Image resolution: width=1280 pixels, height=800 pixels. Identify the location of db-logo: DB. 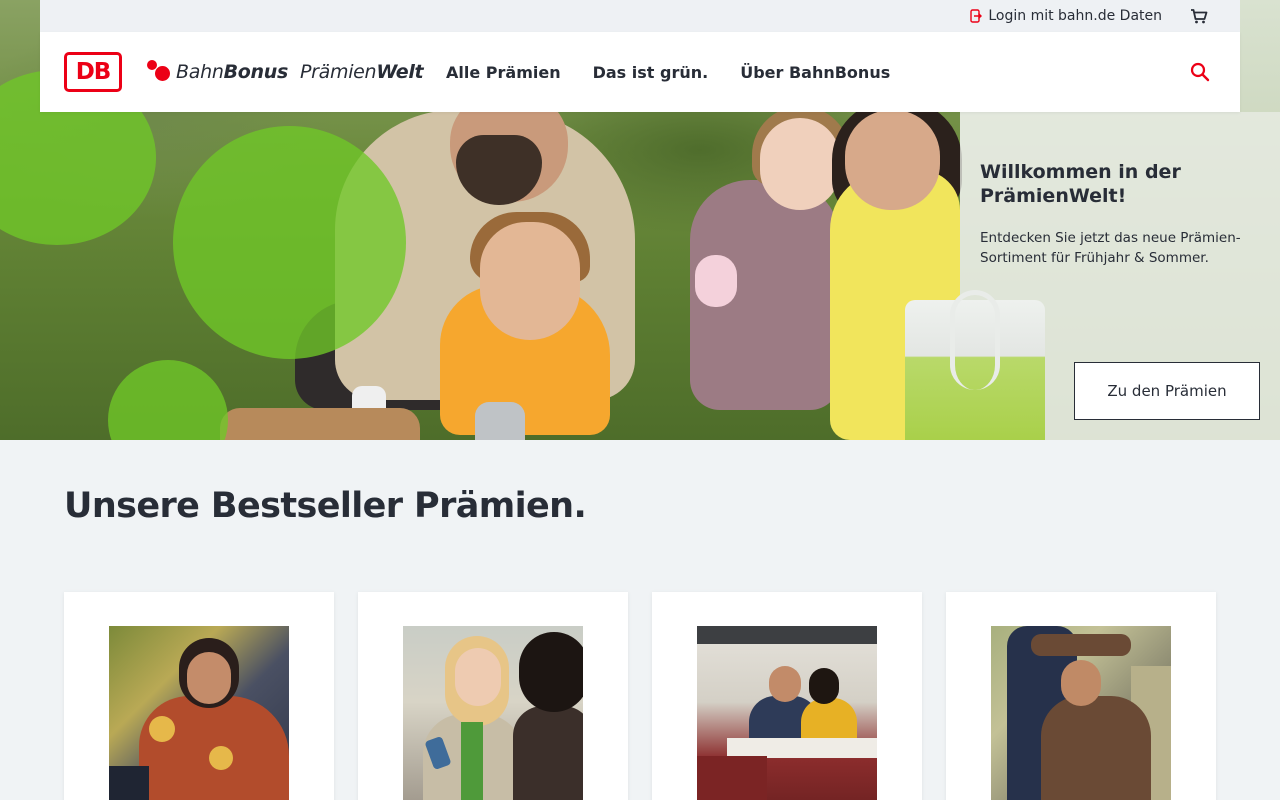
(93, 72).